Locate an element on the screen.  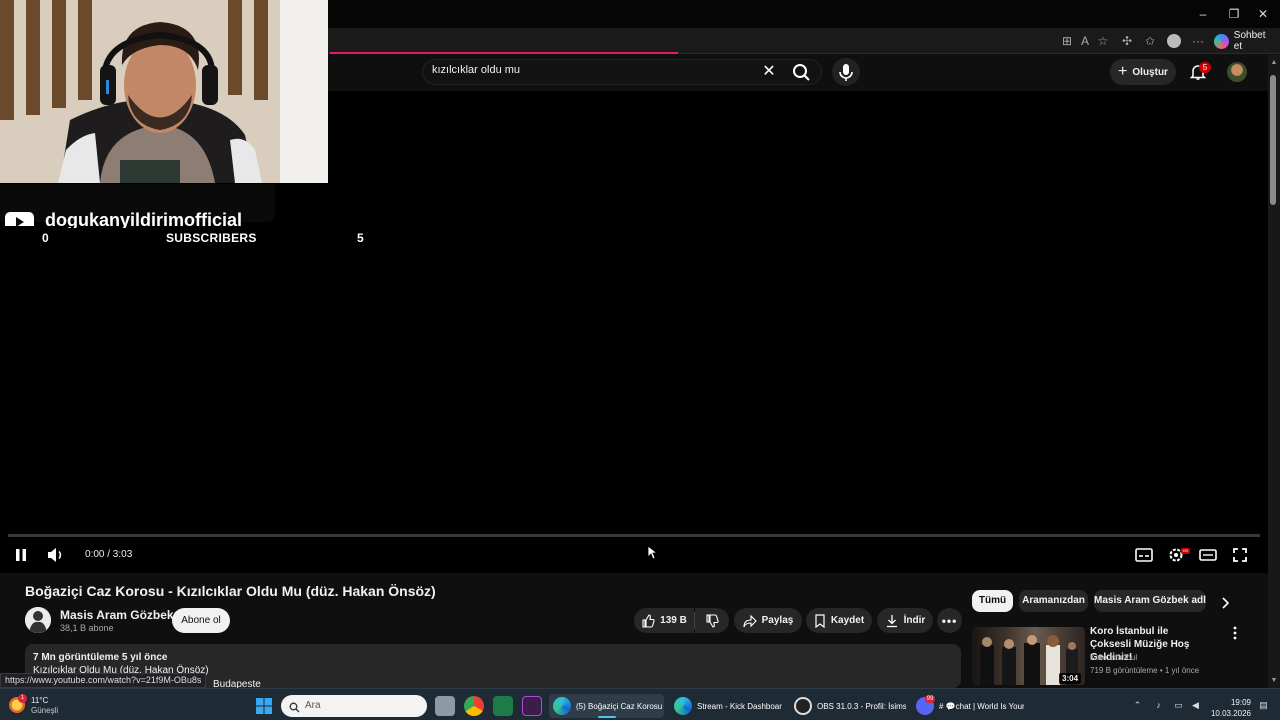
more-actions-button: ••• is located at coordinates (949, 620).